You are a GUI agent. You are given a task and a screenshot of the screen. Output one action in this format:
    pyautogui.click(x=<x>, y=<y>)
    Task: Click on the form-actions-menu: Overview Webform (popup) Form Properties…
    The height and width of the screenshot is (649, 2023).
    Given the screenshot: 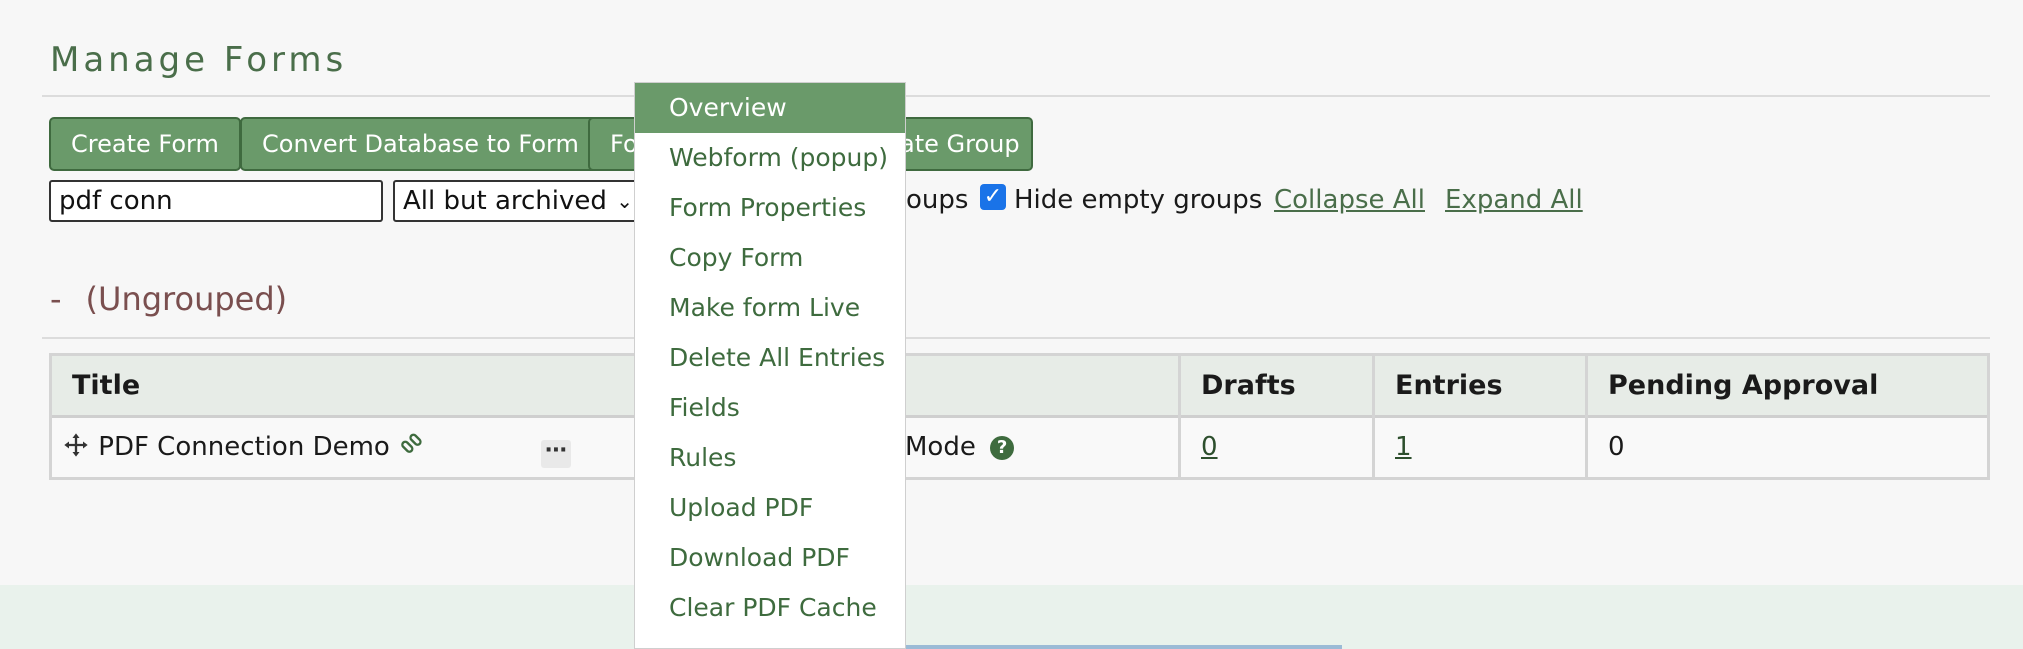 What is the action you would take?
    pyautogui.click(x=770, y=365)
    